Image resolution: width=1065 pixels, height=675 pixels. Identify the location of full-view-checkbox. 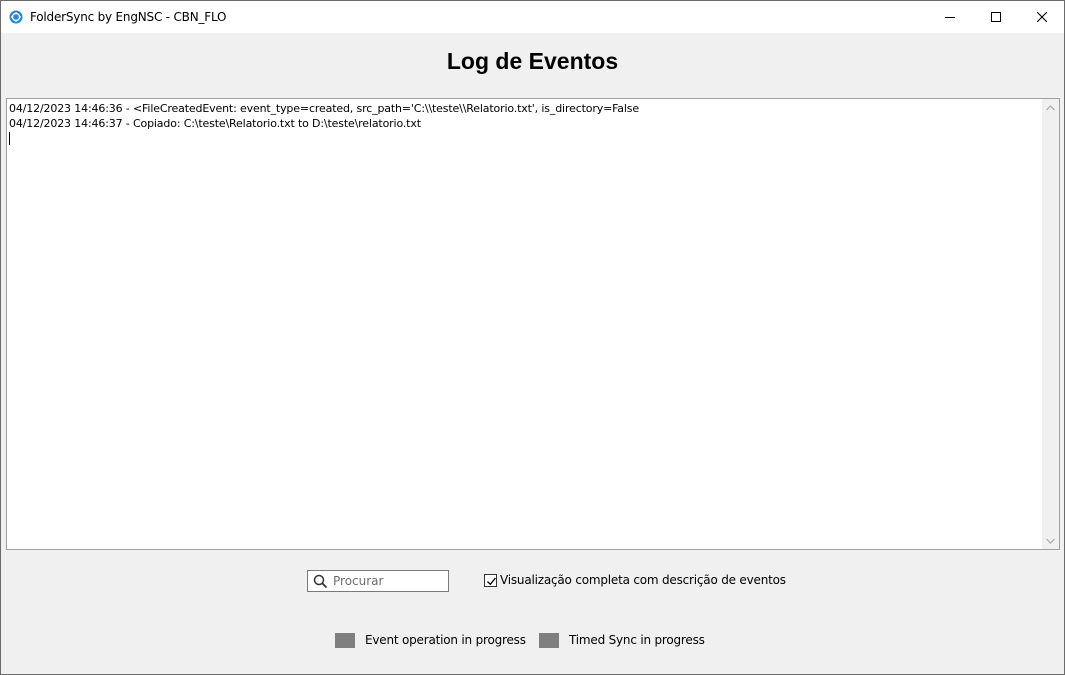
(490, 580).